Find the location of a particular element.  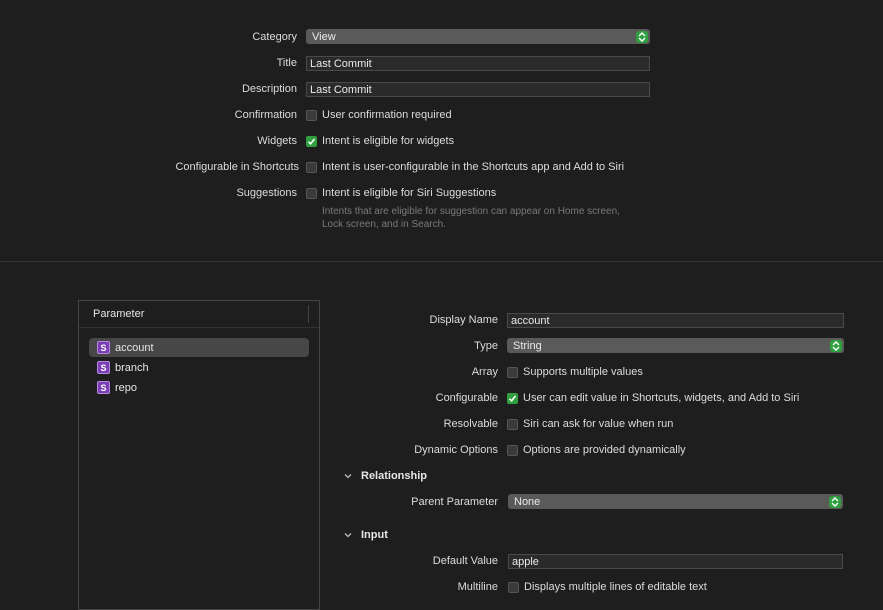

title-label: Title is located at coordinates (286, 63).